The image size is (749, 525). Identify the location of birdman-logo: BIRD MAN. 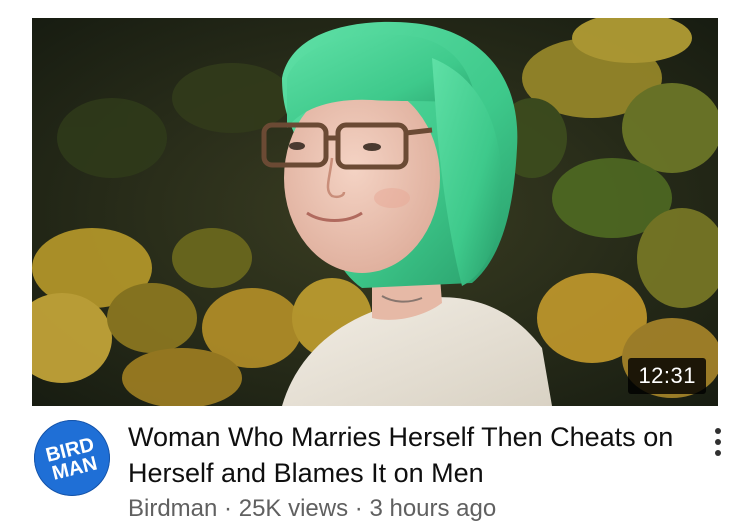
(72, 458).